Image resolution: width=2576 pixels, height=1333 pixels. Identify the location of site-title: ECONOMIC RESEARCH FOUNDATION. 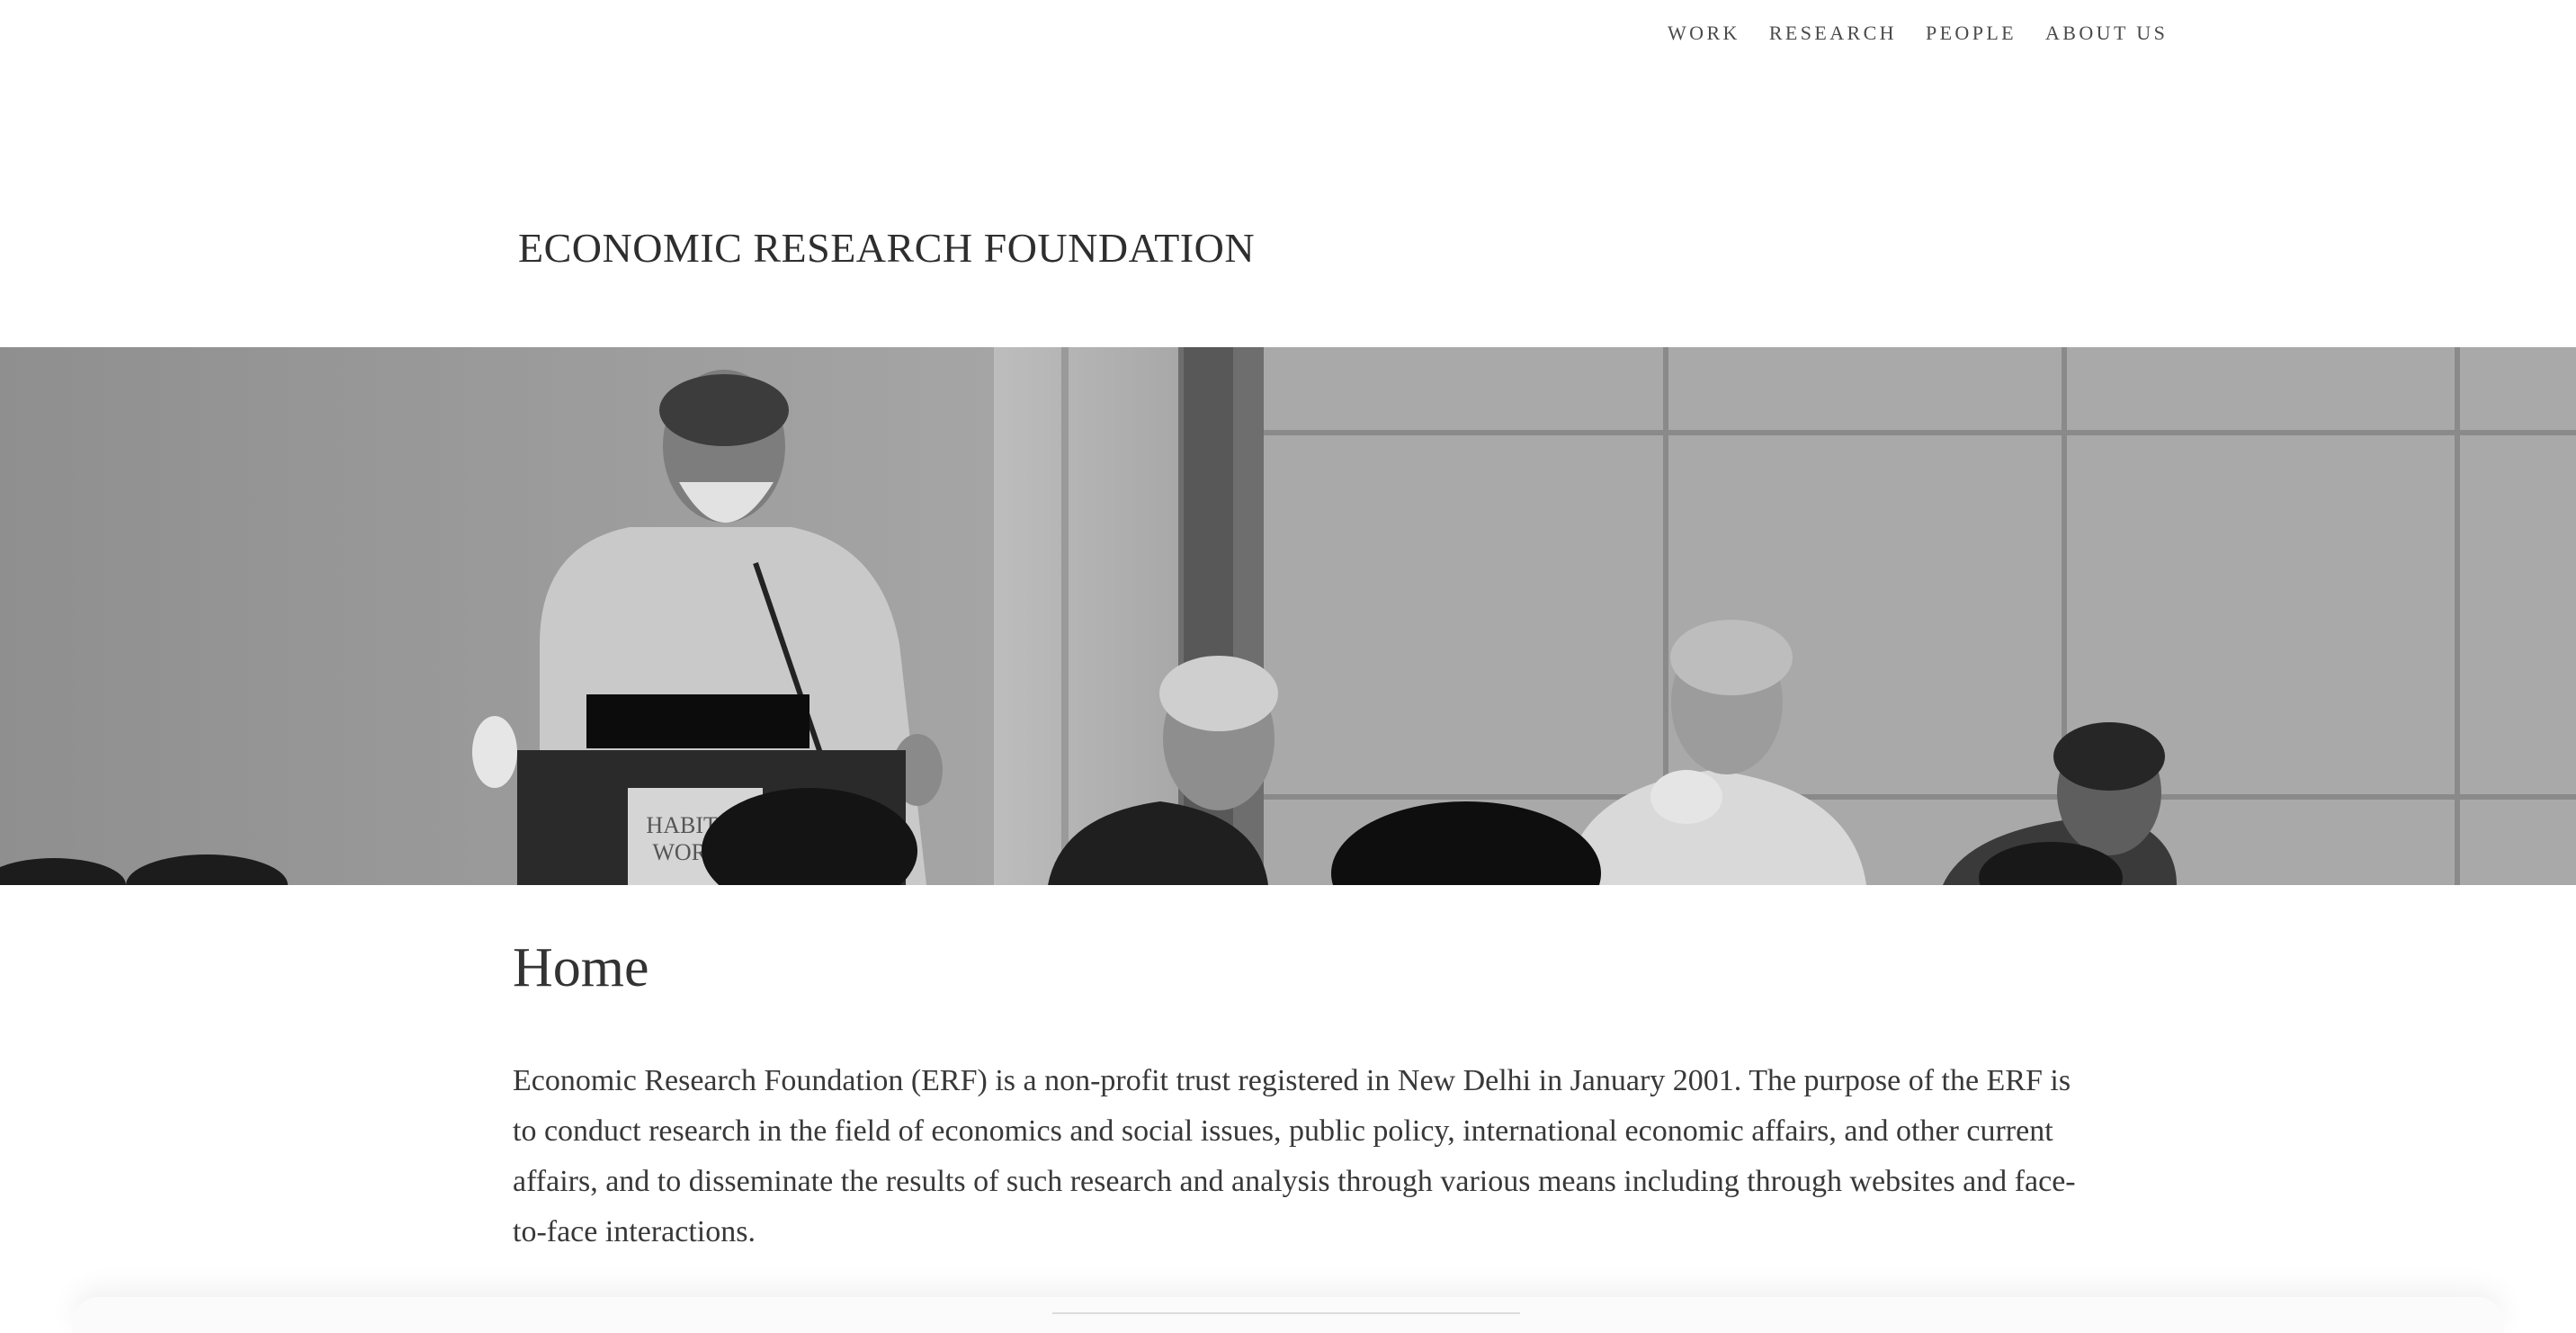
(886, 248).